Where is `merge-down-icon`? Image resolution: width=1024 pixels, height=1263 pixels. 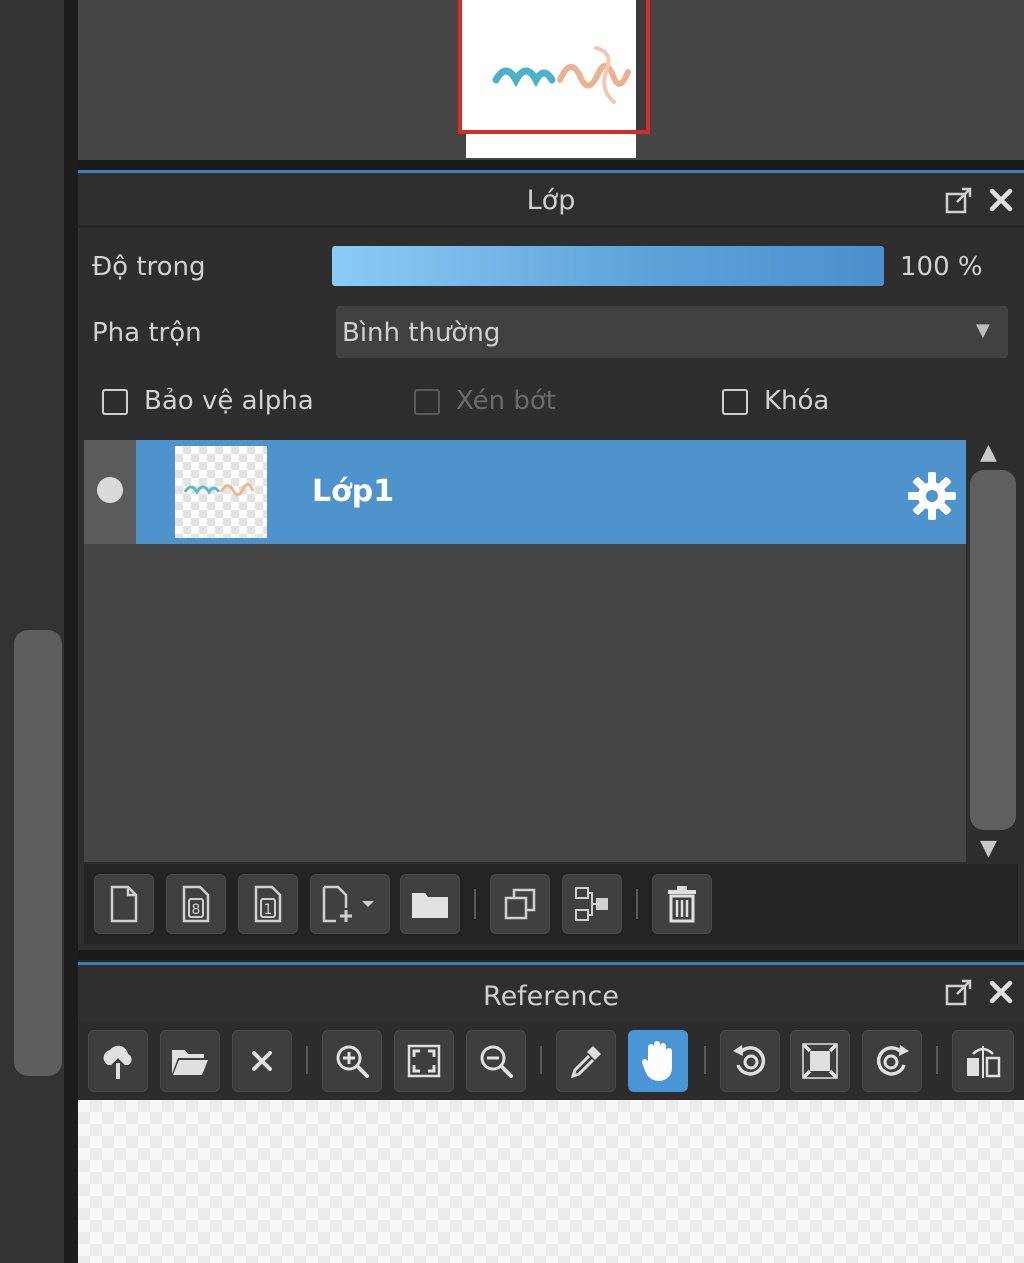 merge-down-icon is located at coordinates (591, 904).